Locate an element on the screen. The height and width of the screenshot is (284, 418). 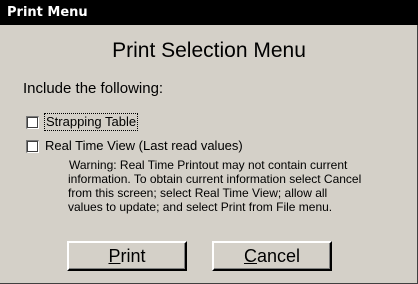
real-time-view-option: Real Time View (Last read values) is located at coordinates (134, 146).